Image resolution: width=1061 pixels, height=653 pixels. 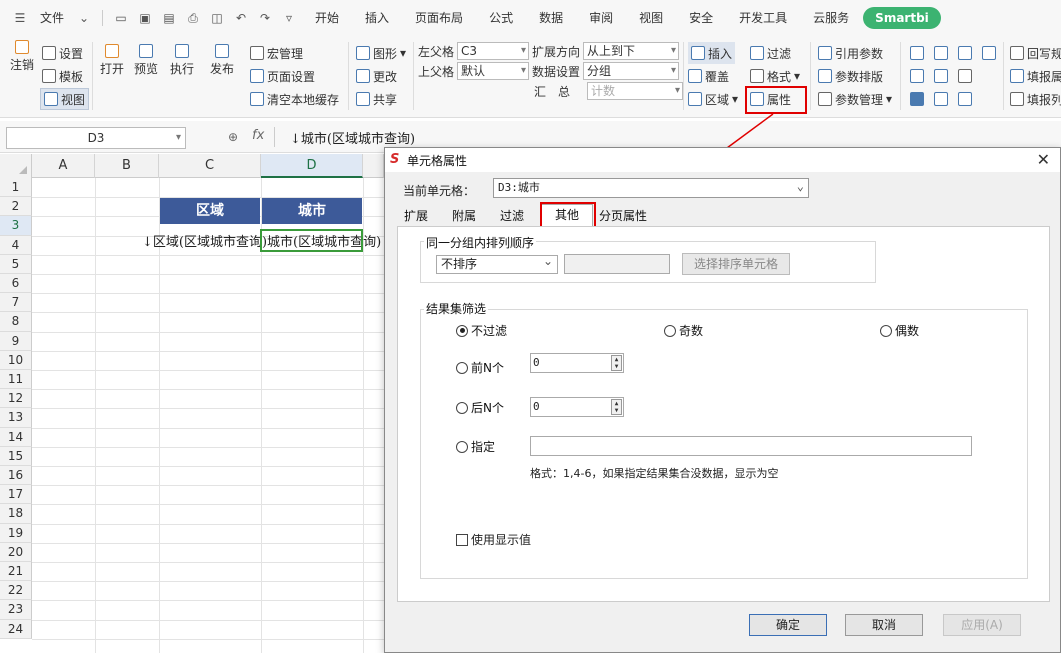 What do you see at coordinates (623, 216) in the screenshot?
I see `tab-paging: 分页属性` at bounding box center [623, 216].